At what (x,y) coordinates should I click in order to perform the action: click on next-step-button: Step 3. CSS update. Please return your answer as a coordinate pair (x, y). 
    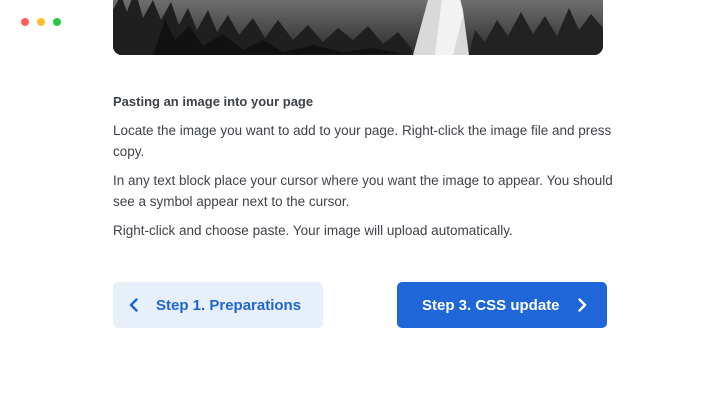
    Looking at the image, I should click on (502, 305).